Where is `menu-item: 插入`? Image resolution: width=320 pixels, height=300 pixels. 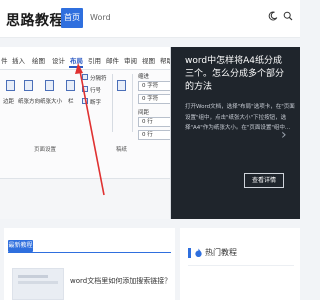
menu-item: 插入 is located at coordinates (18, 61).